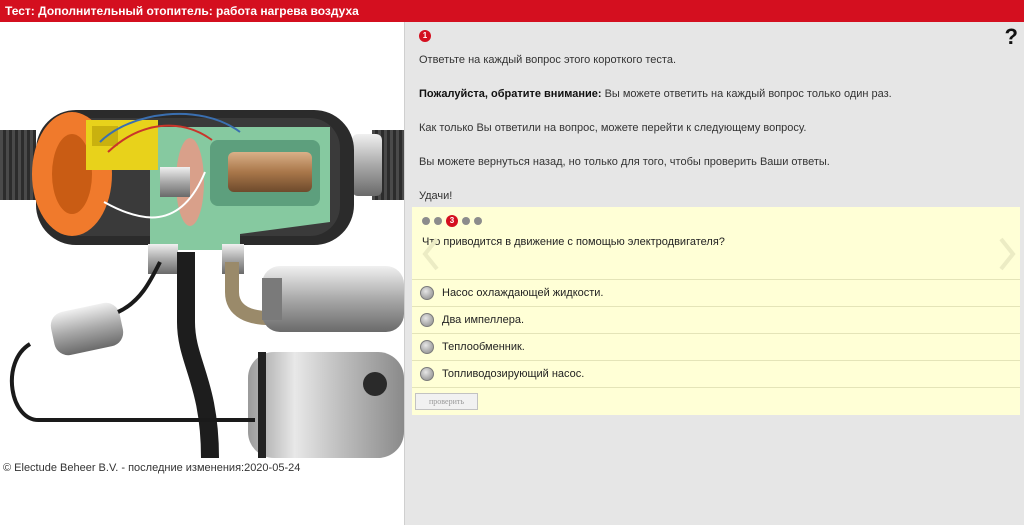 Image resolution: width=1024 pixels, height=525 pixels. What do you see at coordinates (523, 293) in the screenshot?
I see `answer-label: Насос охлаждающей жидкости.` at bounding box center [523, 293].